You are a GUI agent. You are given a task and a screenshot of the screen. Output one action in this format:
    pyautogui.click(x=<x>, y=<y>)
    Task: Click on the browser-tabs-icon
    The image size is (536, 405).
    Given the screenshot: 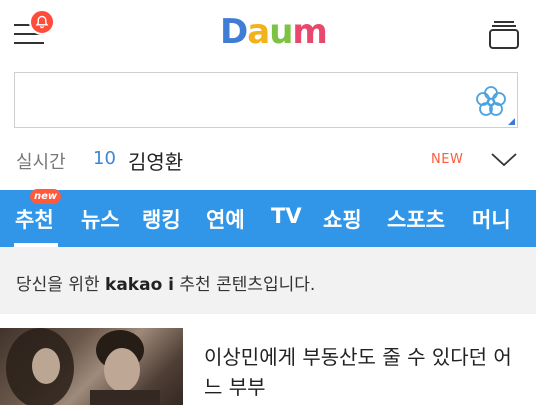 What is the action you would take?
    pyautogui.click(x=504, y=34)
    